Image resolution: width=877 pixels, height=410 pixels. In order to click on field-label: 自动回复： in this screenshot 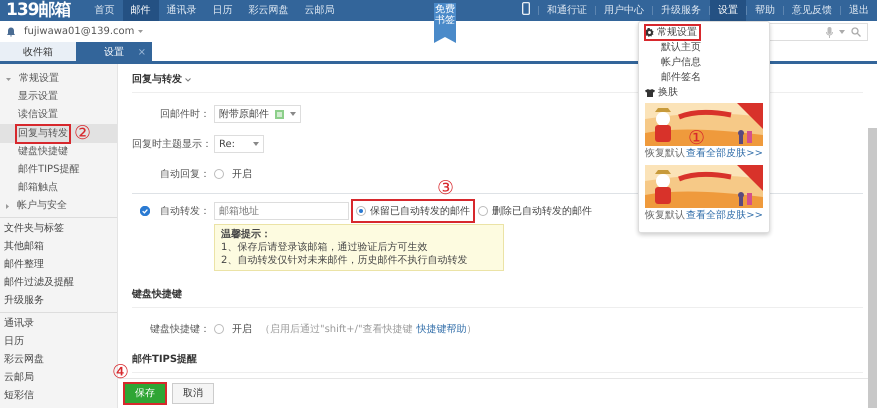, I will do `click(185, 175)`.